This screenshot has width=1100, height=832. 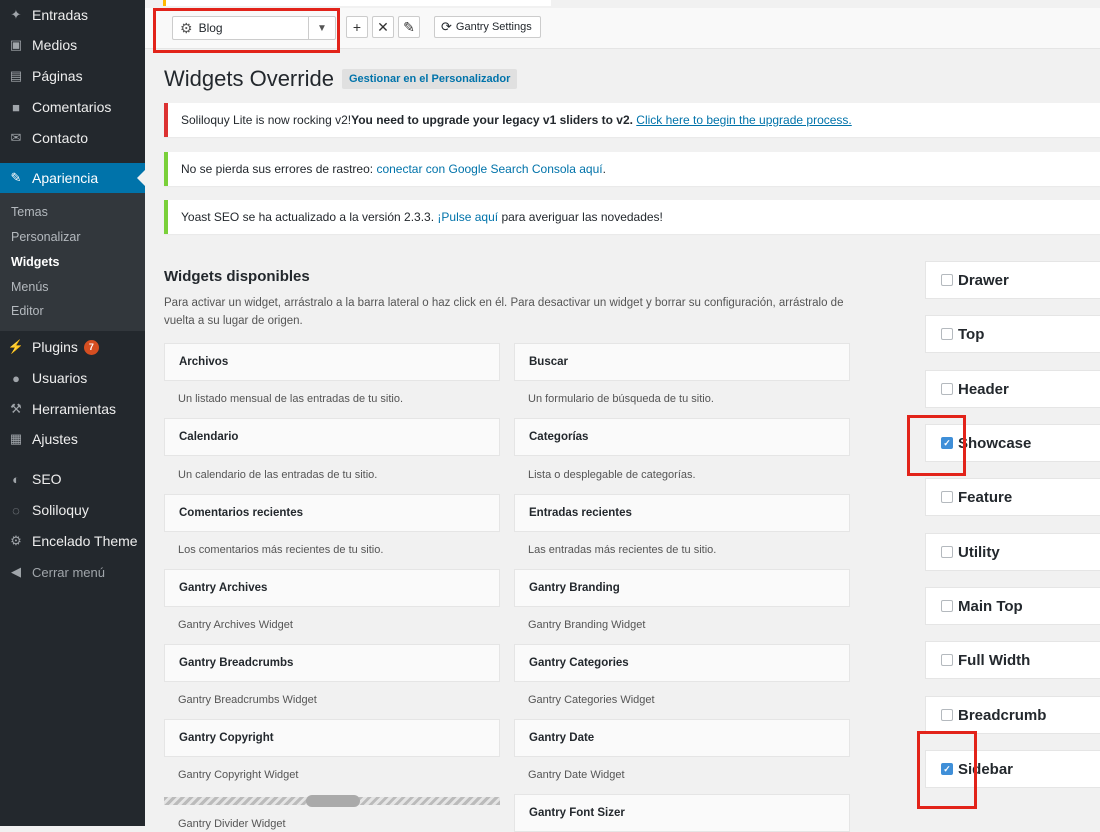 I want to click on highlight-box-select, so click(x=246, y=30).